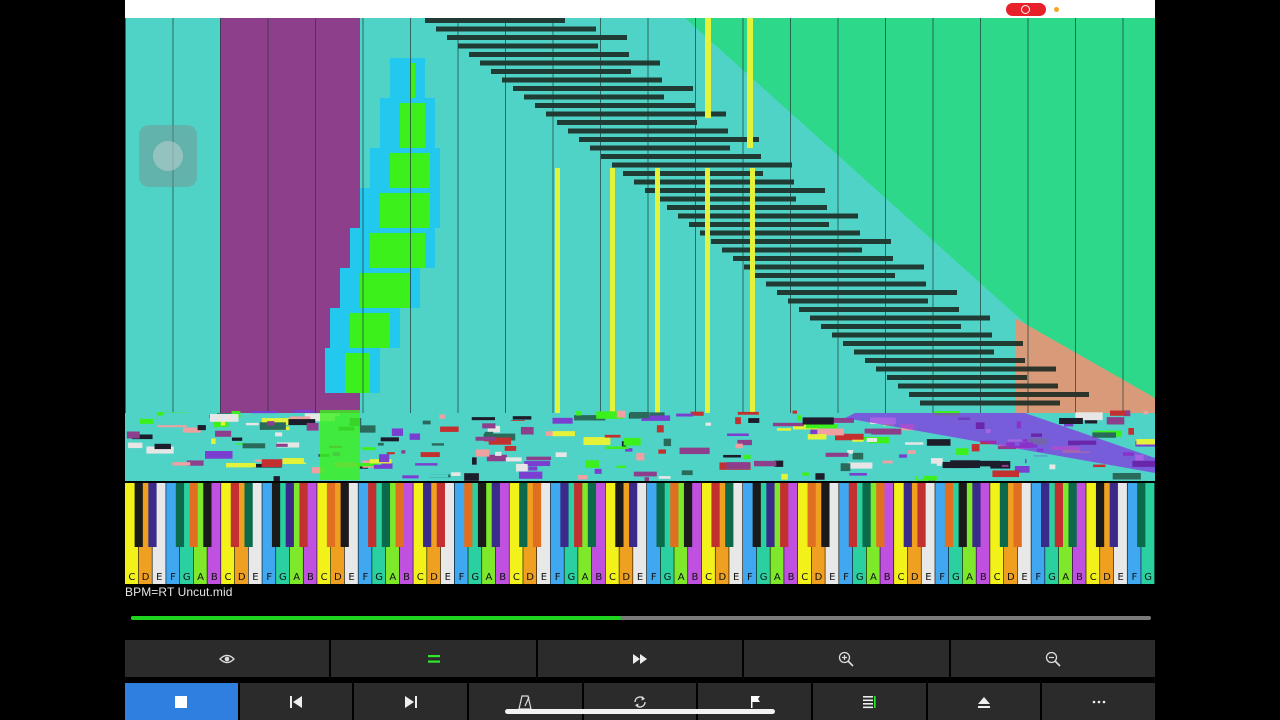  Describe the element at coordinates (641, 618) in the screenshot. I see `playback-progress-bar` at that location.